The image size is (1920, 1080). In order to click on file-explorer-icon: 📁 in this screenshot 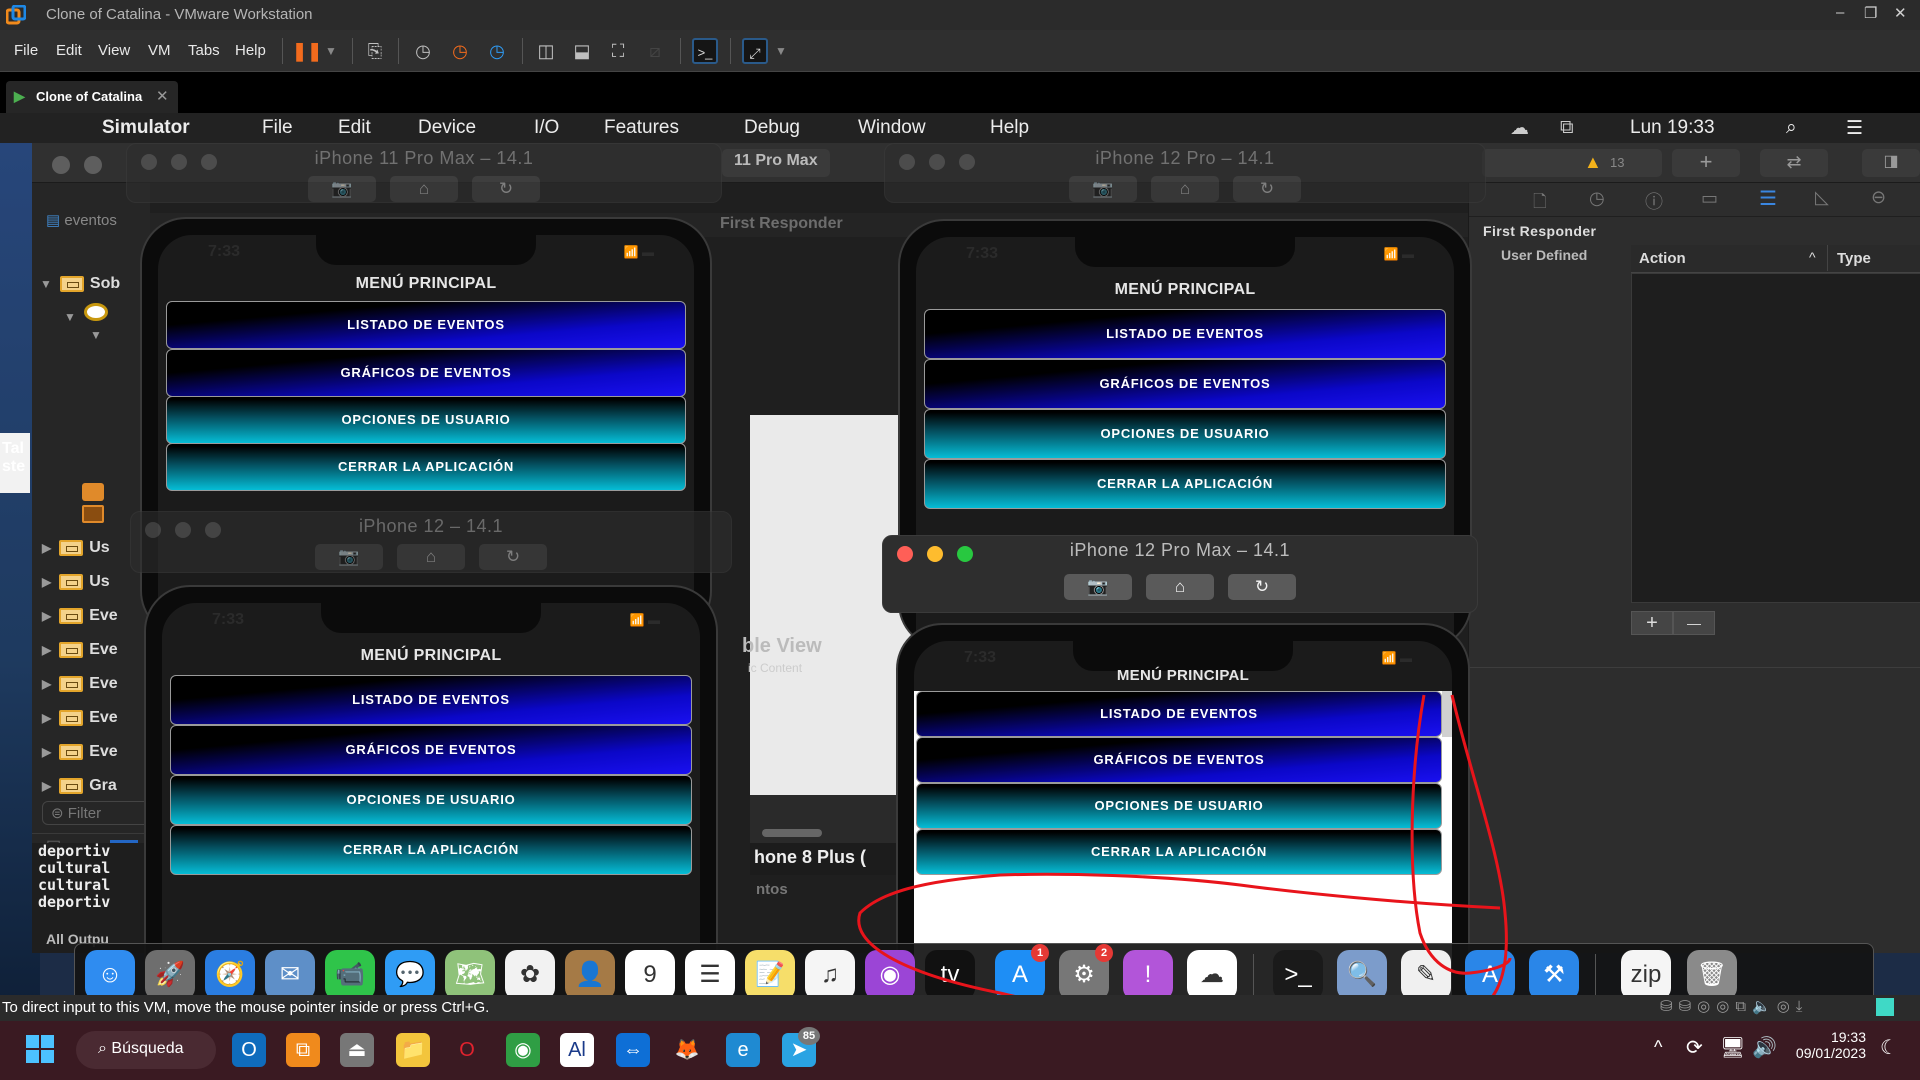, I will do `click(413, 1050)`.